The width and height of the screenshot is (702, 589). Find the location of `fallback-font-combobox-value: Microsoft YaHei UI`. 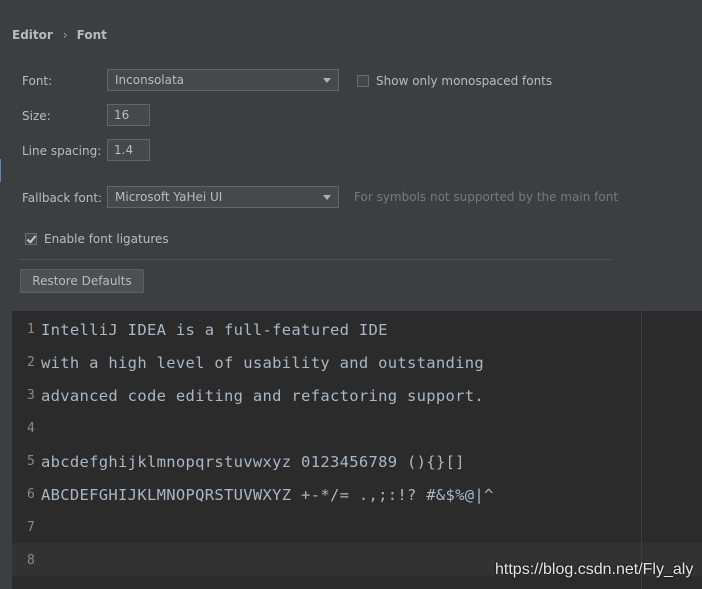

fallback-font-combobox-value: Microsoft YaHei UI is located at coordinates (169, 197).